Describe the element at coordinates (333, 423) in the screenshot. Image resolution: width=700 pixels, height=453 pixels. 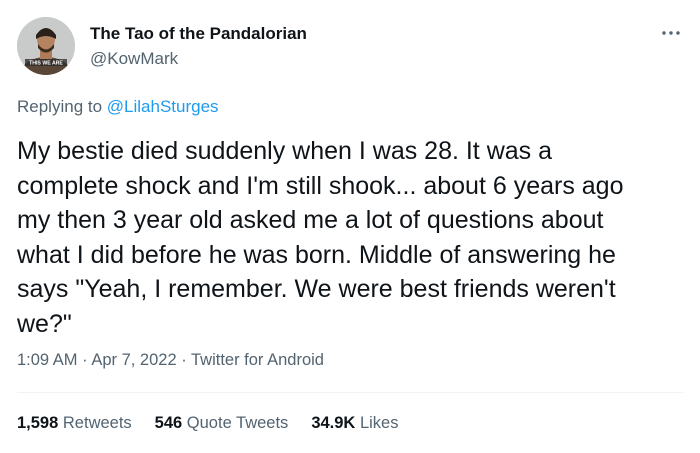
I see `likes-count: 34.9K` at that location.